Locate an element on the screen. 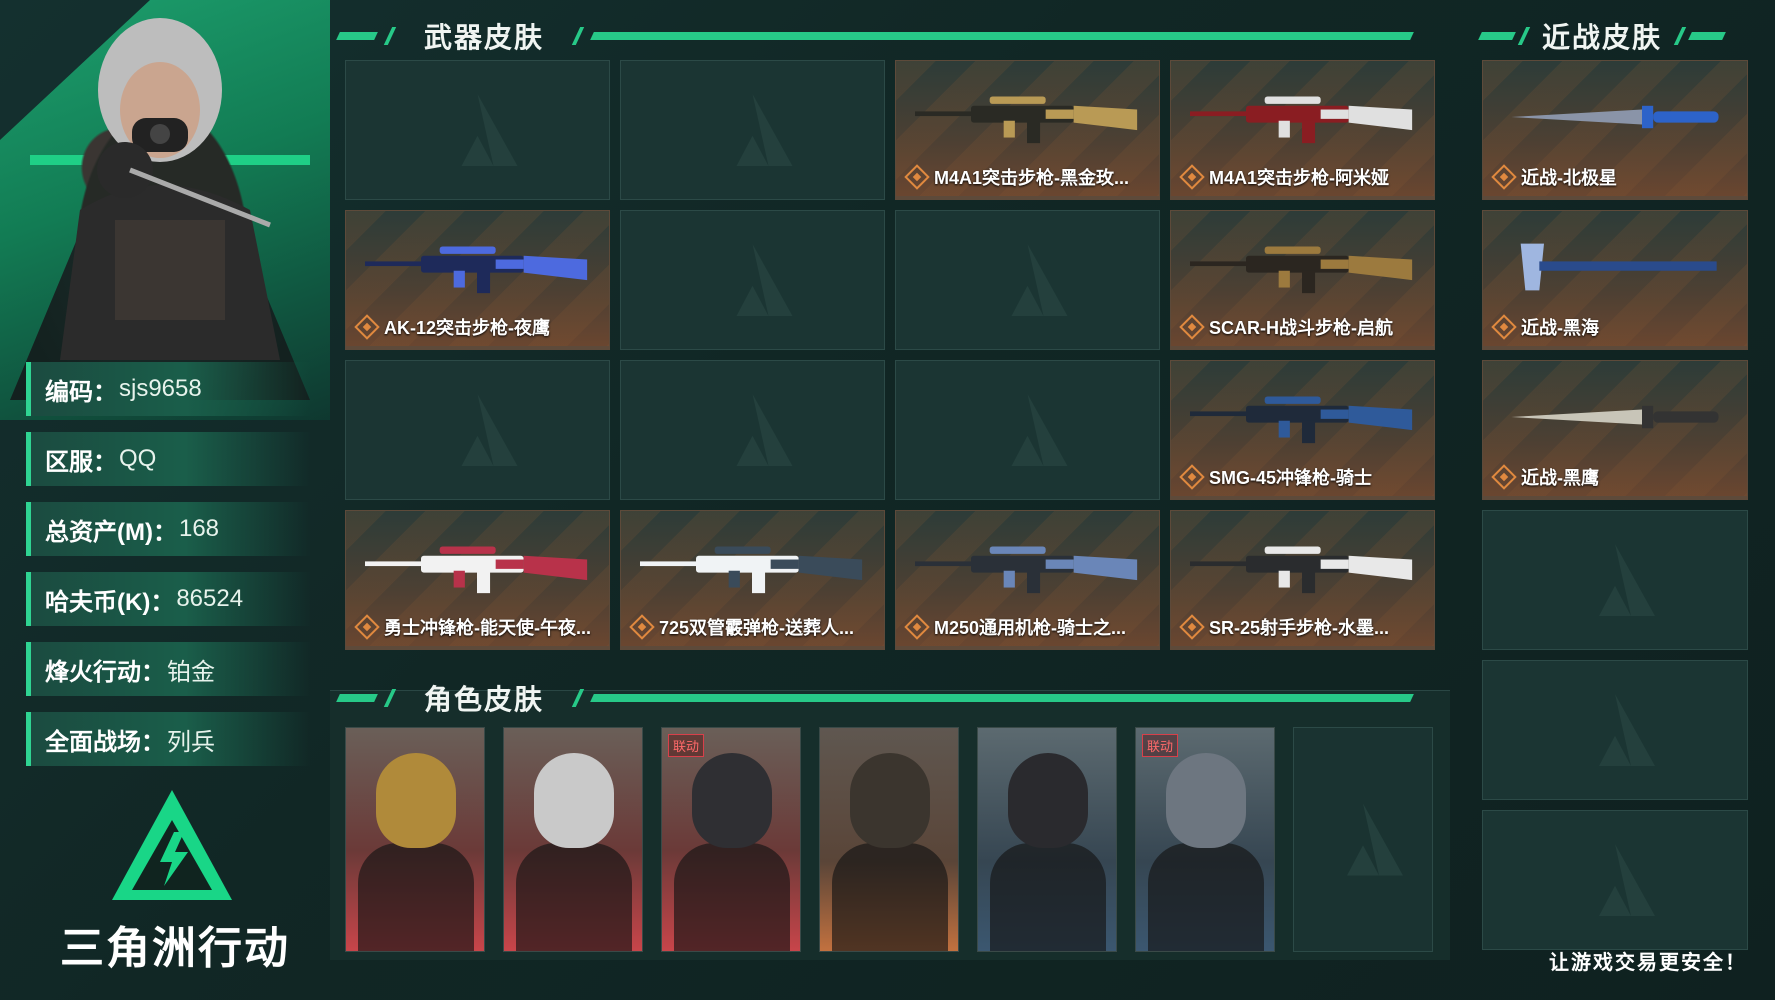 Image resolution: width=1775 pixels, height=1000 pixels. operator-gold-mask-icon is located at coordinates (416, 800).